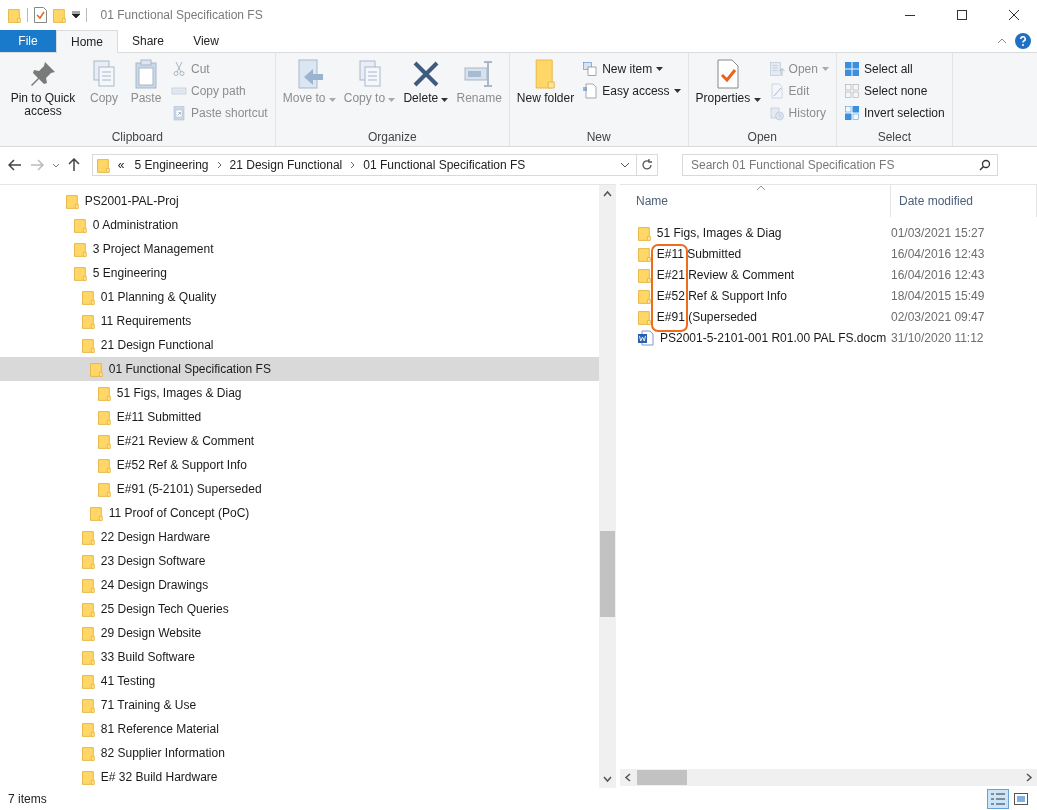  Describe the element at coordinates (28, 41) in the screenshot. I see `file-menu-tab: File` at that location.